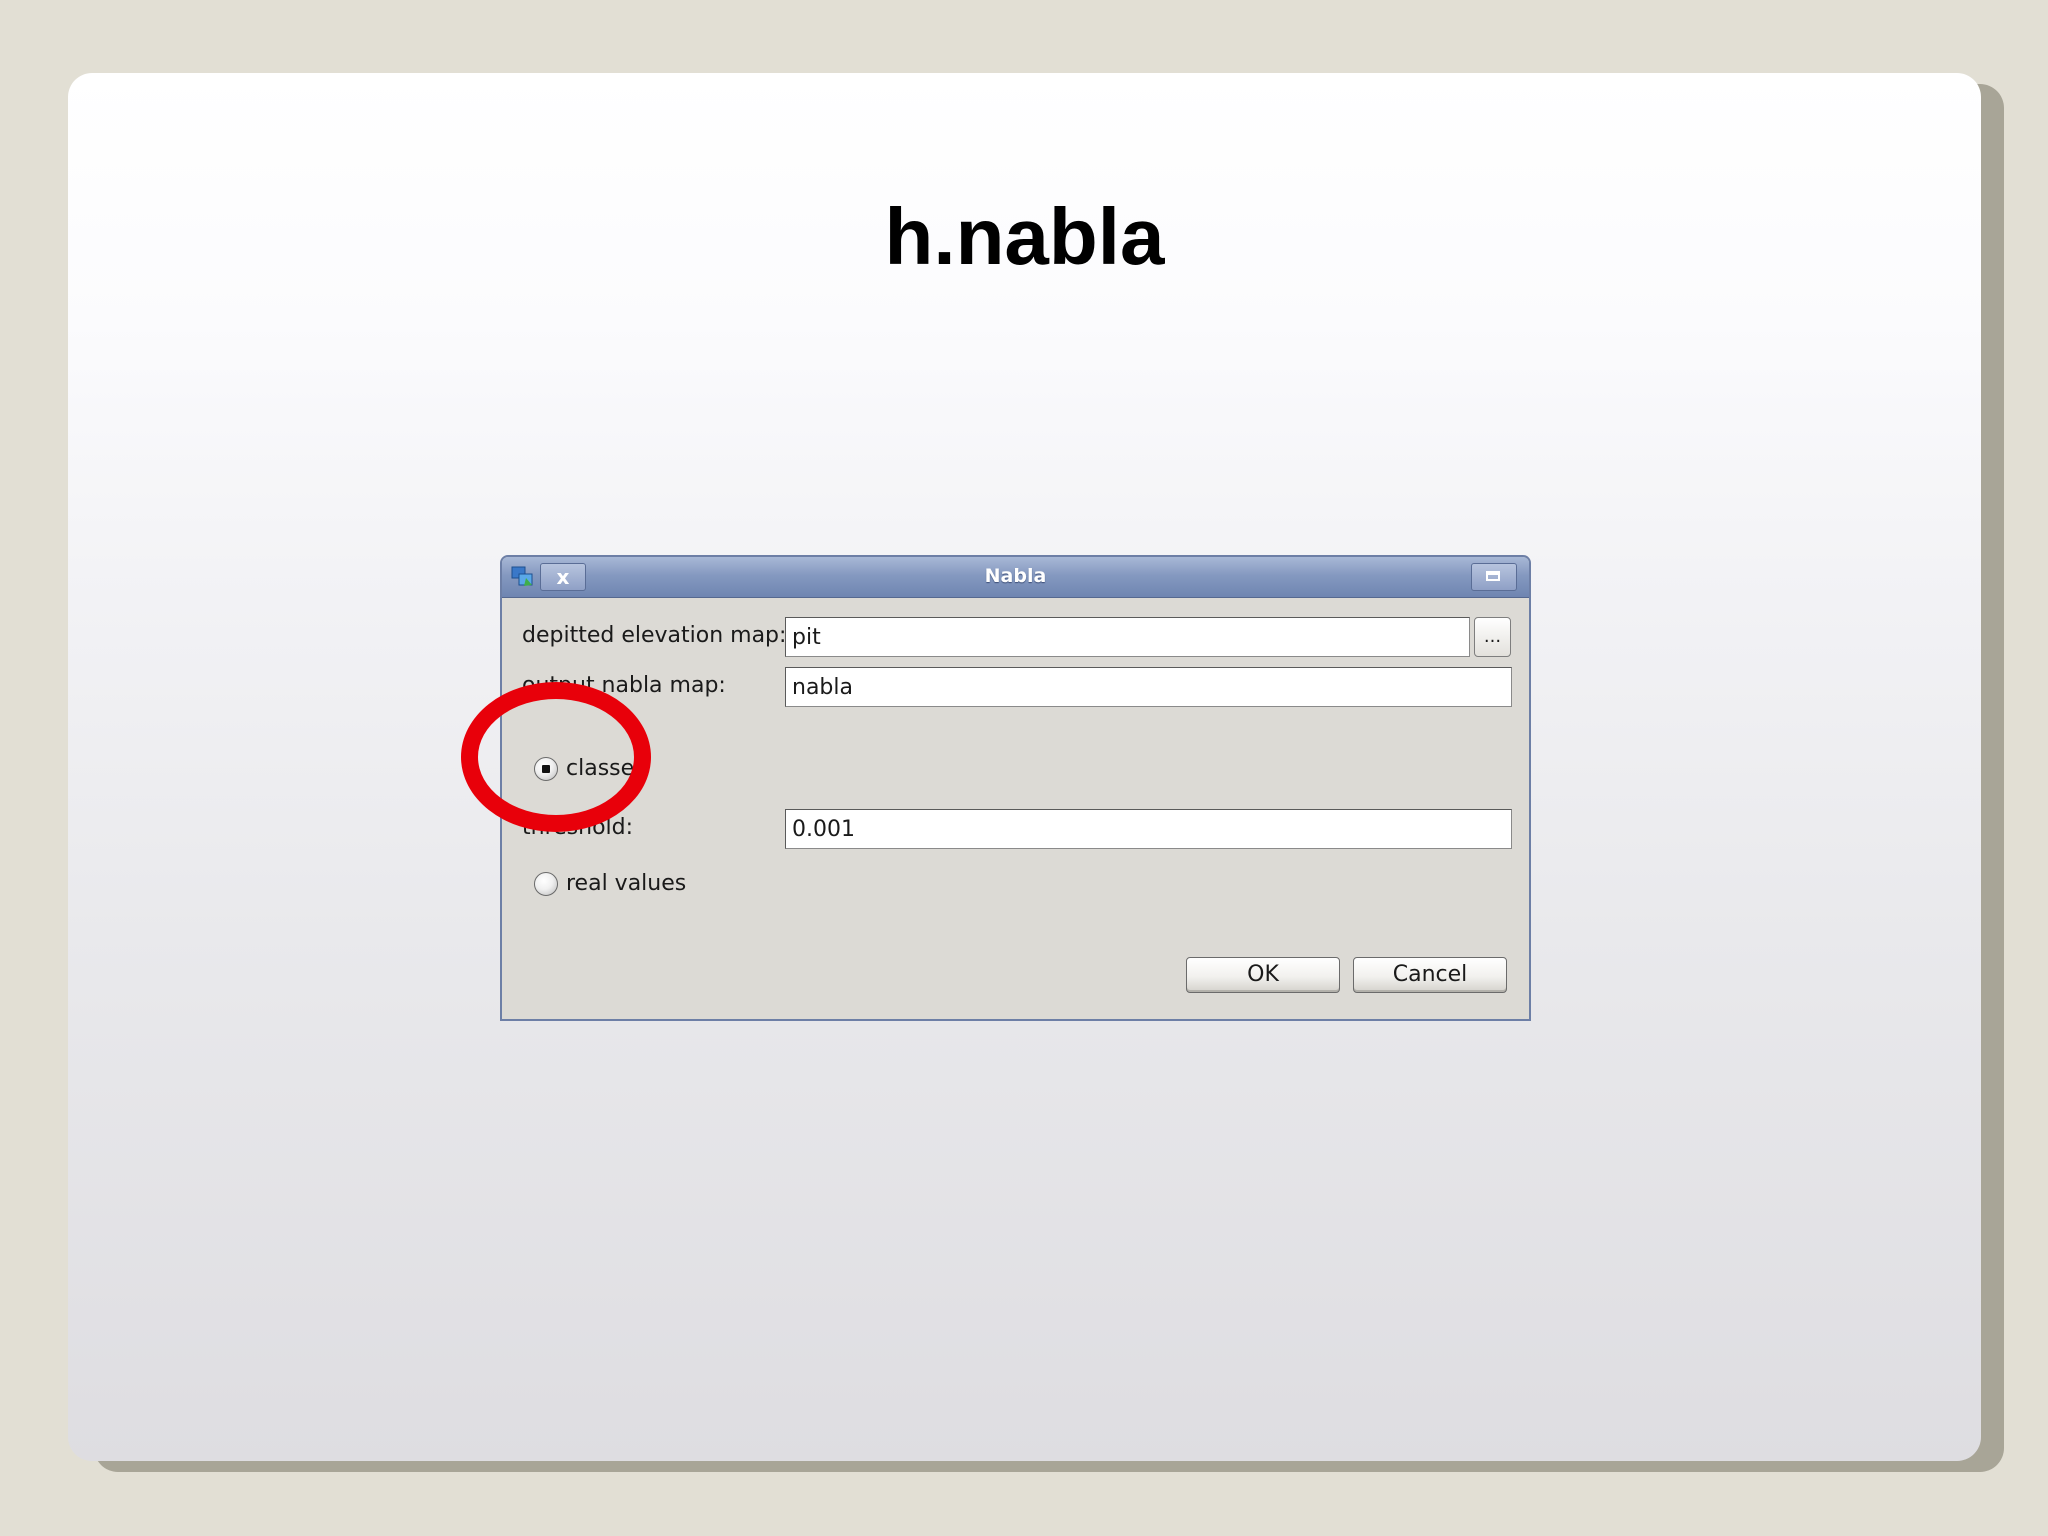 This screenshot has height=1536, width=2048. What do you see at coordinates (556, 757) in the screenshot?
I see `highlight-circle-annotation` at bounding box center [556, 757].